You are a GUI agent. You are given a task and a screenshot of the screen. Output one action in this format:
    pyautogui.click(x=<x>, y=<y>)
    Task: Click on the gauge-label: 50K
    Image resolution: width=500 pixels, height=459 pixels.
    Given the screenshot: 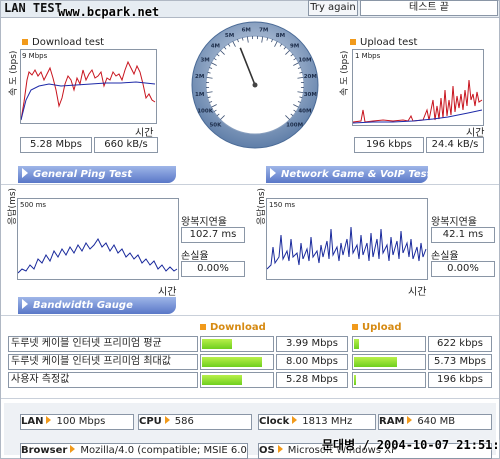 What is the action you would take?
    pyautogui.click(x=215, y=126)
    